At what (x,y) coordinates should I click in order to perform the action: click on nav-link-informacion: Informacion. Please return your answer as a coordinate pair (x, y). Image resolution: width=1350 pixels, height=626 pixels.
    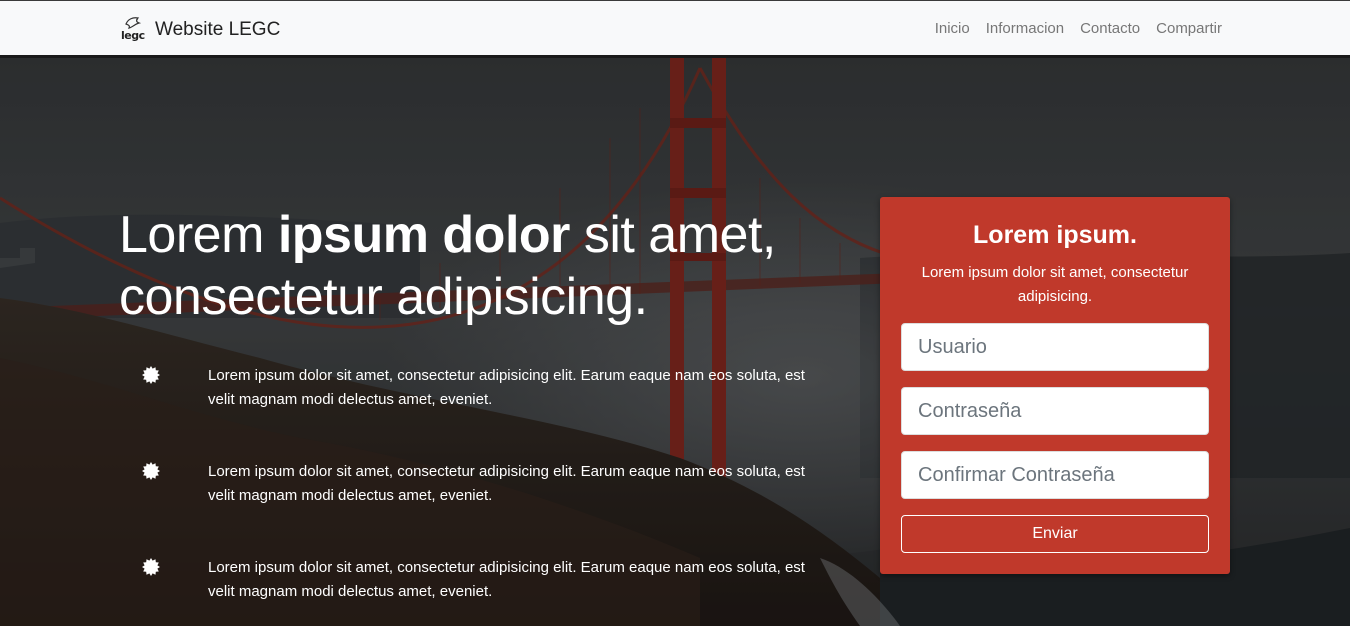
    Looking at the image, I should click on (1025, 28).